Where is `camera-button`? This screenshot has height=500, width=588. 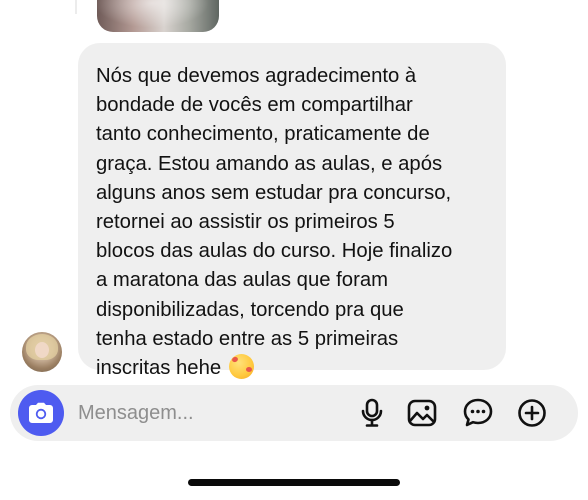
camera-button is located at coordinates (41, 413).